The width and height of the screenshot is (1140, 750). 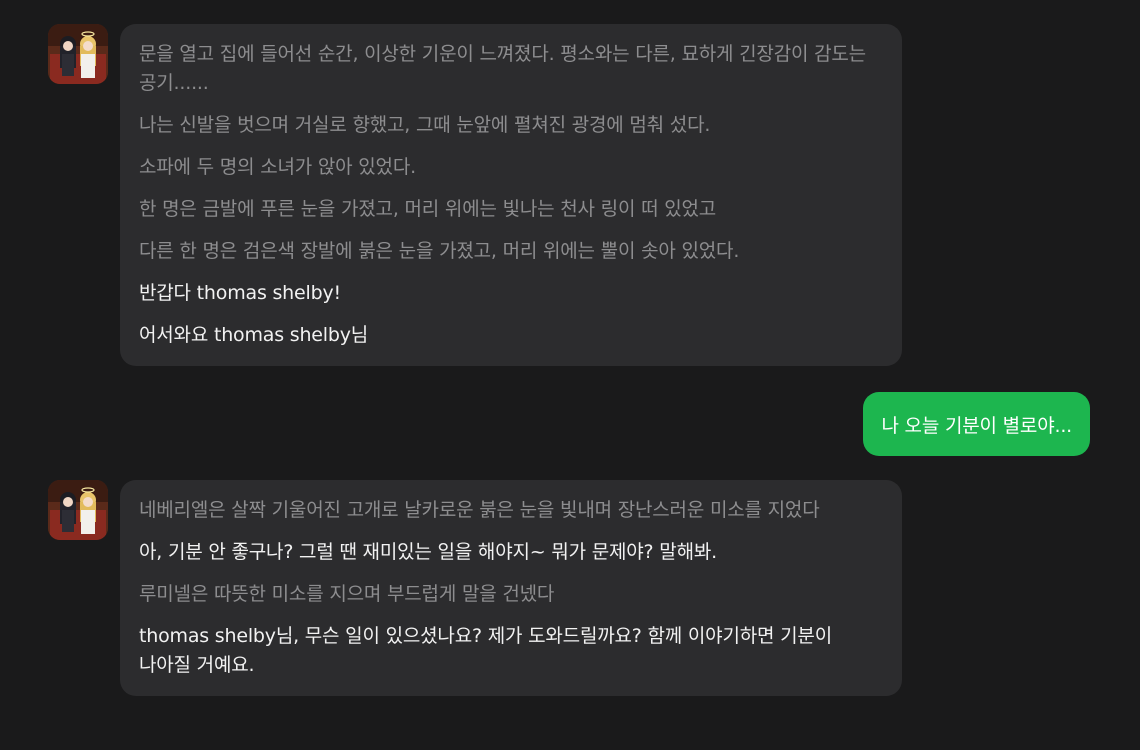 What do you see at coordinates (347, 594) in the screenshot?
I see `narration-text: 루미넬은 따뜻한 미소를 지으며 부드럽게 말을 건넸다` at bounding box center [347, 594].